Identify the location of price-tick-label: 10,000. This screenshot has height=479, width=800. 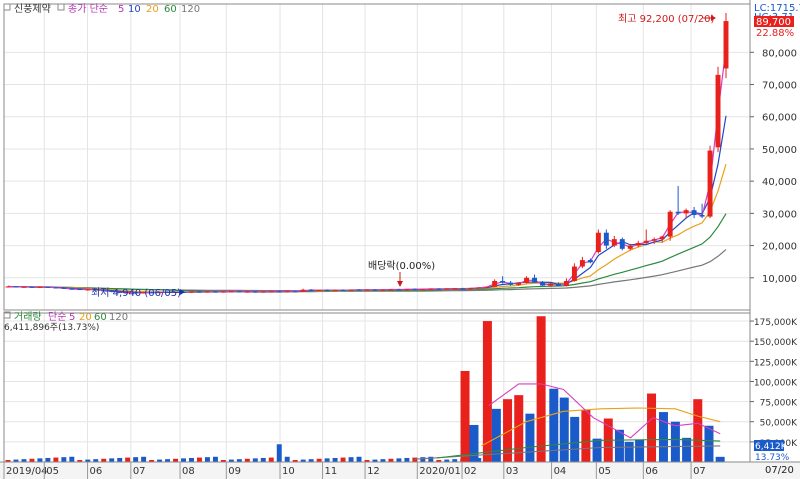
(779, 279).